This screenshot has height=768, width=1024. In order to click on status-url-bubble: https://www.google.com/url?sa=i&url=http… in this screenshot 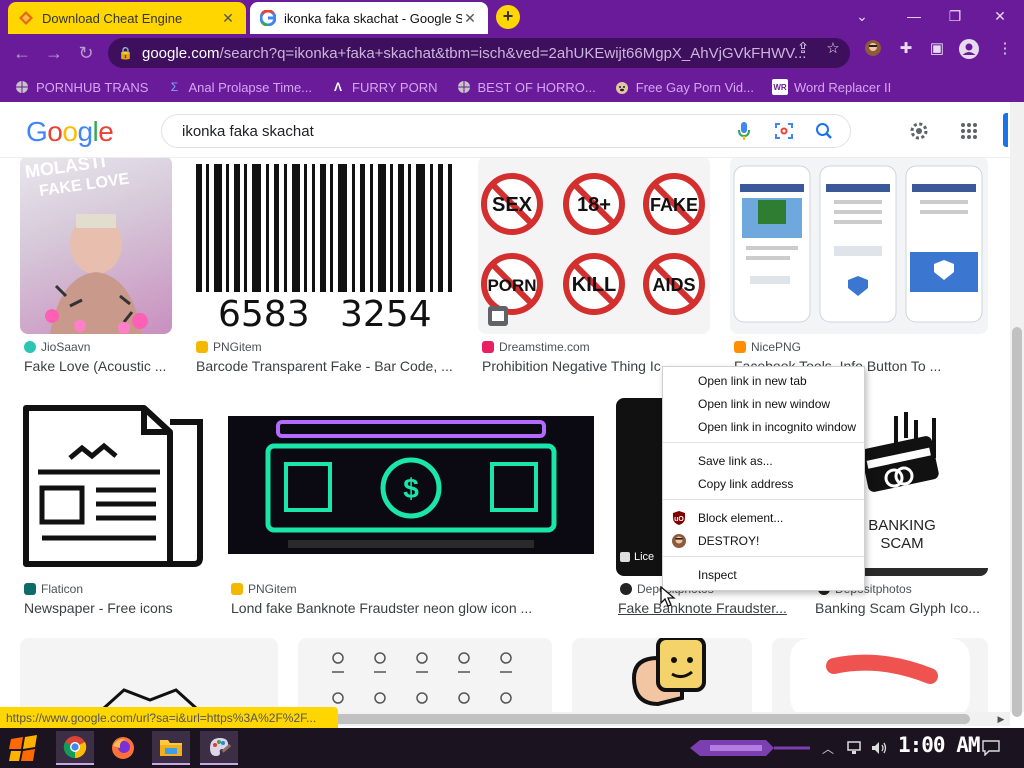, I will do `click(169, 718)`.